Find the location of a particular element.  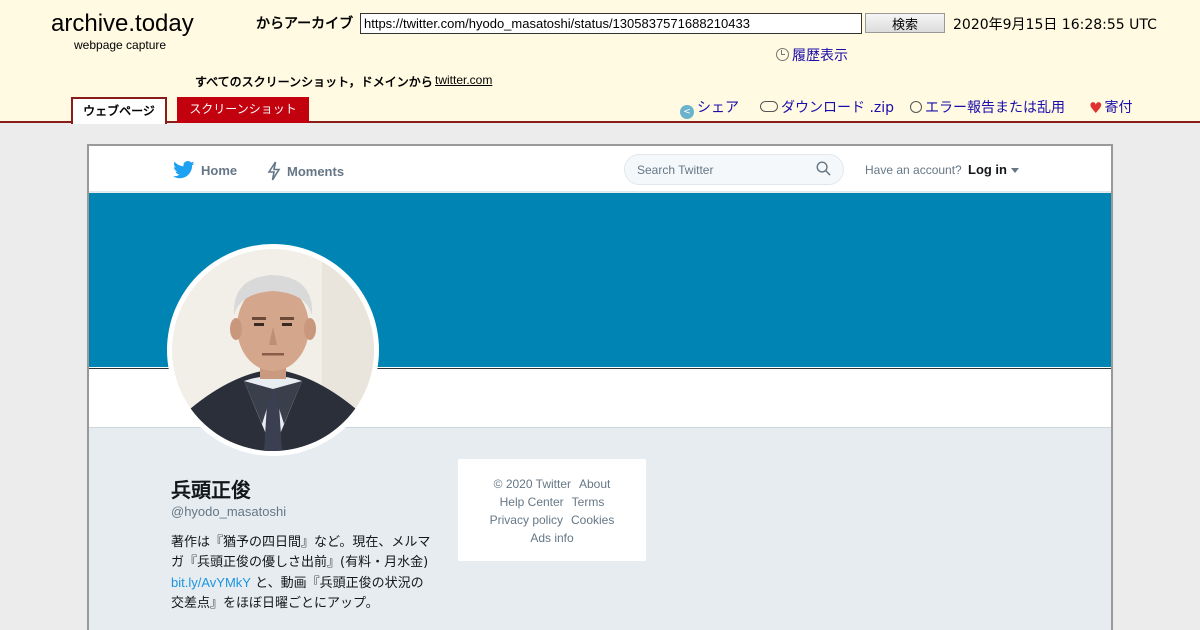

nav-moments: Moments is located at coordinates (305, 171).